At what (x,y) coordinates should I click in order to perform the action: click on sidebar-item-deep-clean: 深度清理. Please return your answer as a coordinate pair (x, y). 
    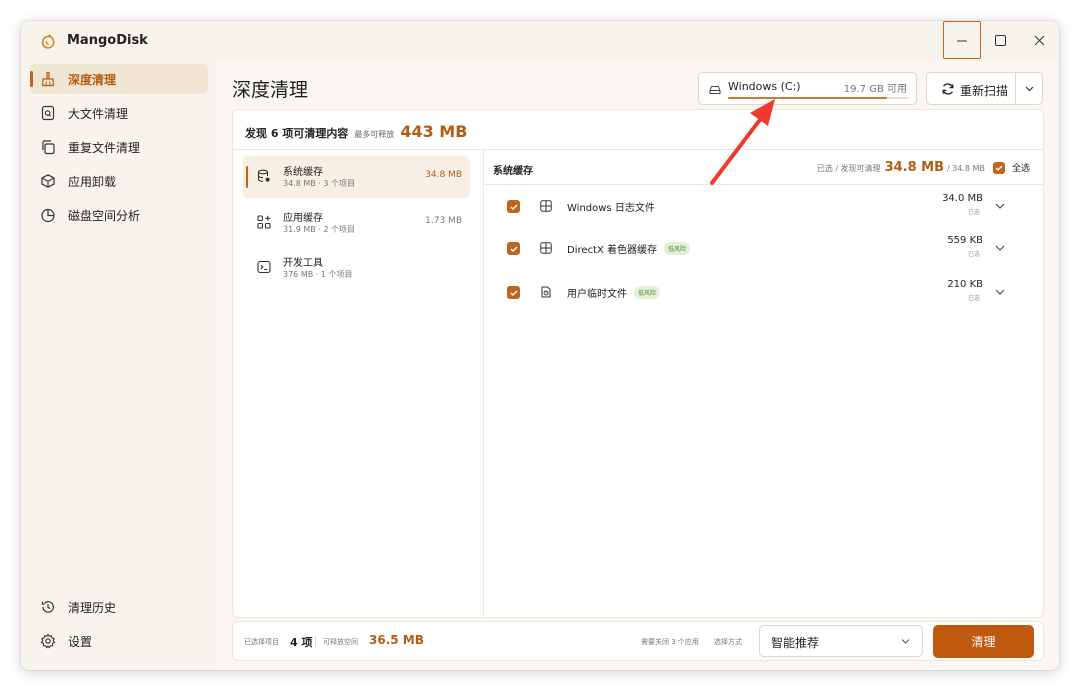
    Looking at the image, I should click on (119, 79).